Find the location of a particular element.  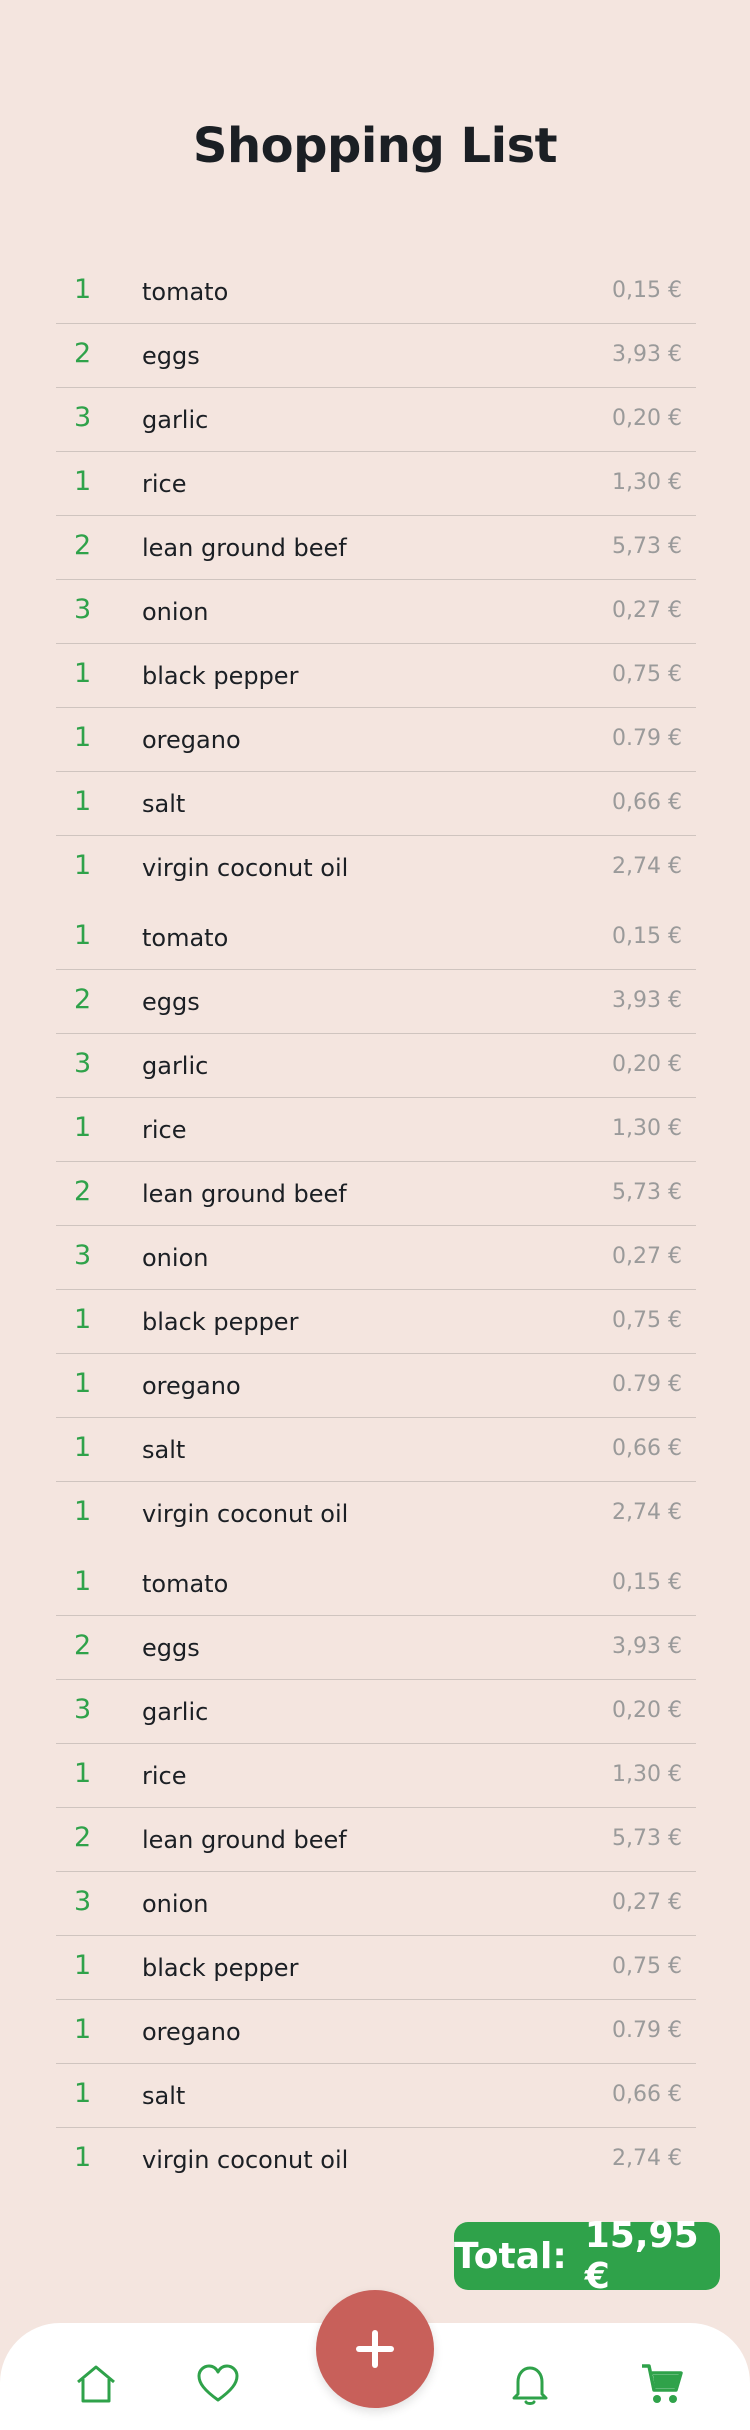

item-price: 3,93 € is located at coordinates (647, 1000).